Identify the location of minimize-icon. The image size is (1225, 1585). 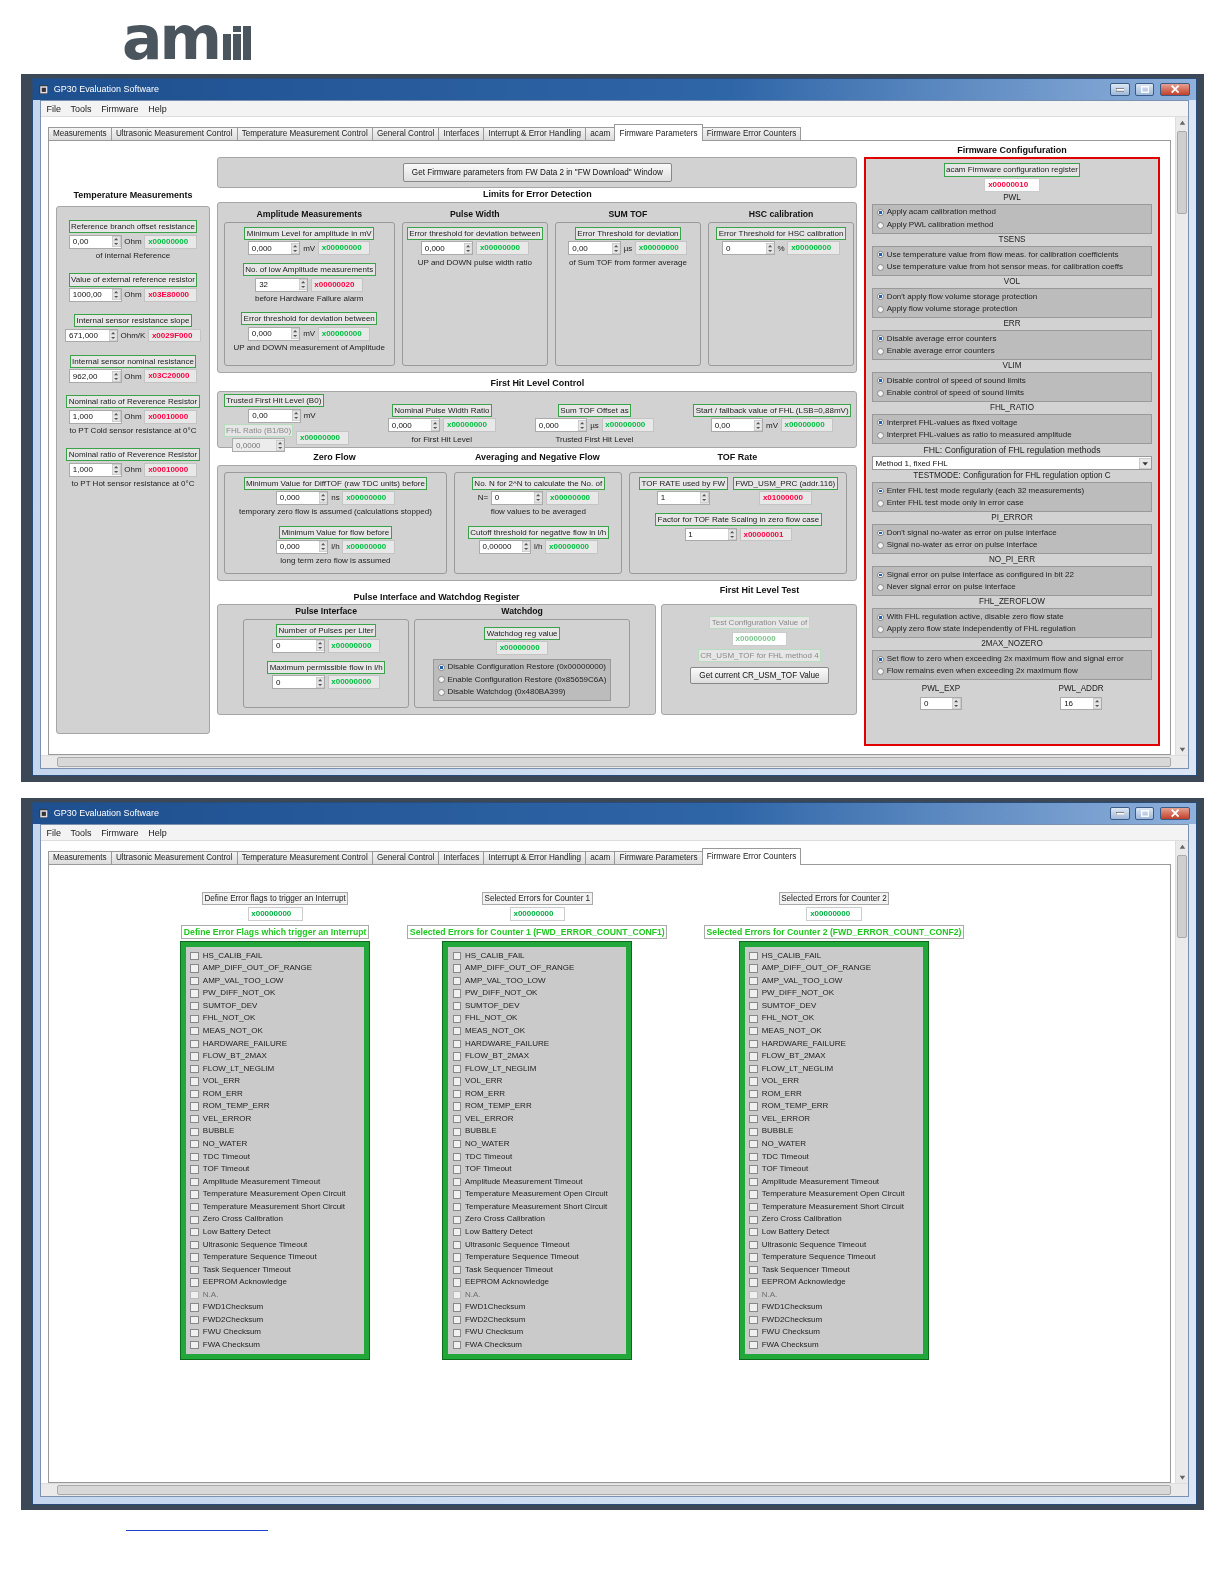
(1119, 813).